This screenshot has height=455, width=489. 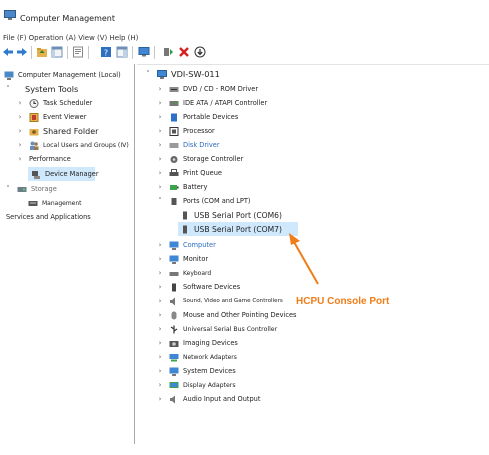 I want to click on tree-label: VDI-SW-011, so click(x=195, y=74).